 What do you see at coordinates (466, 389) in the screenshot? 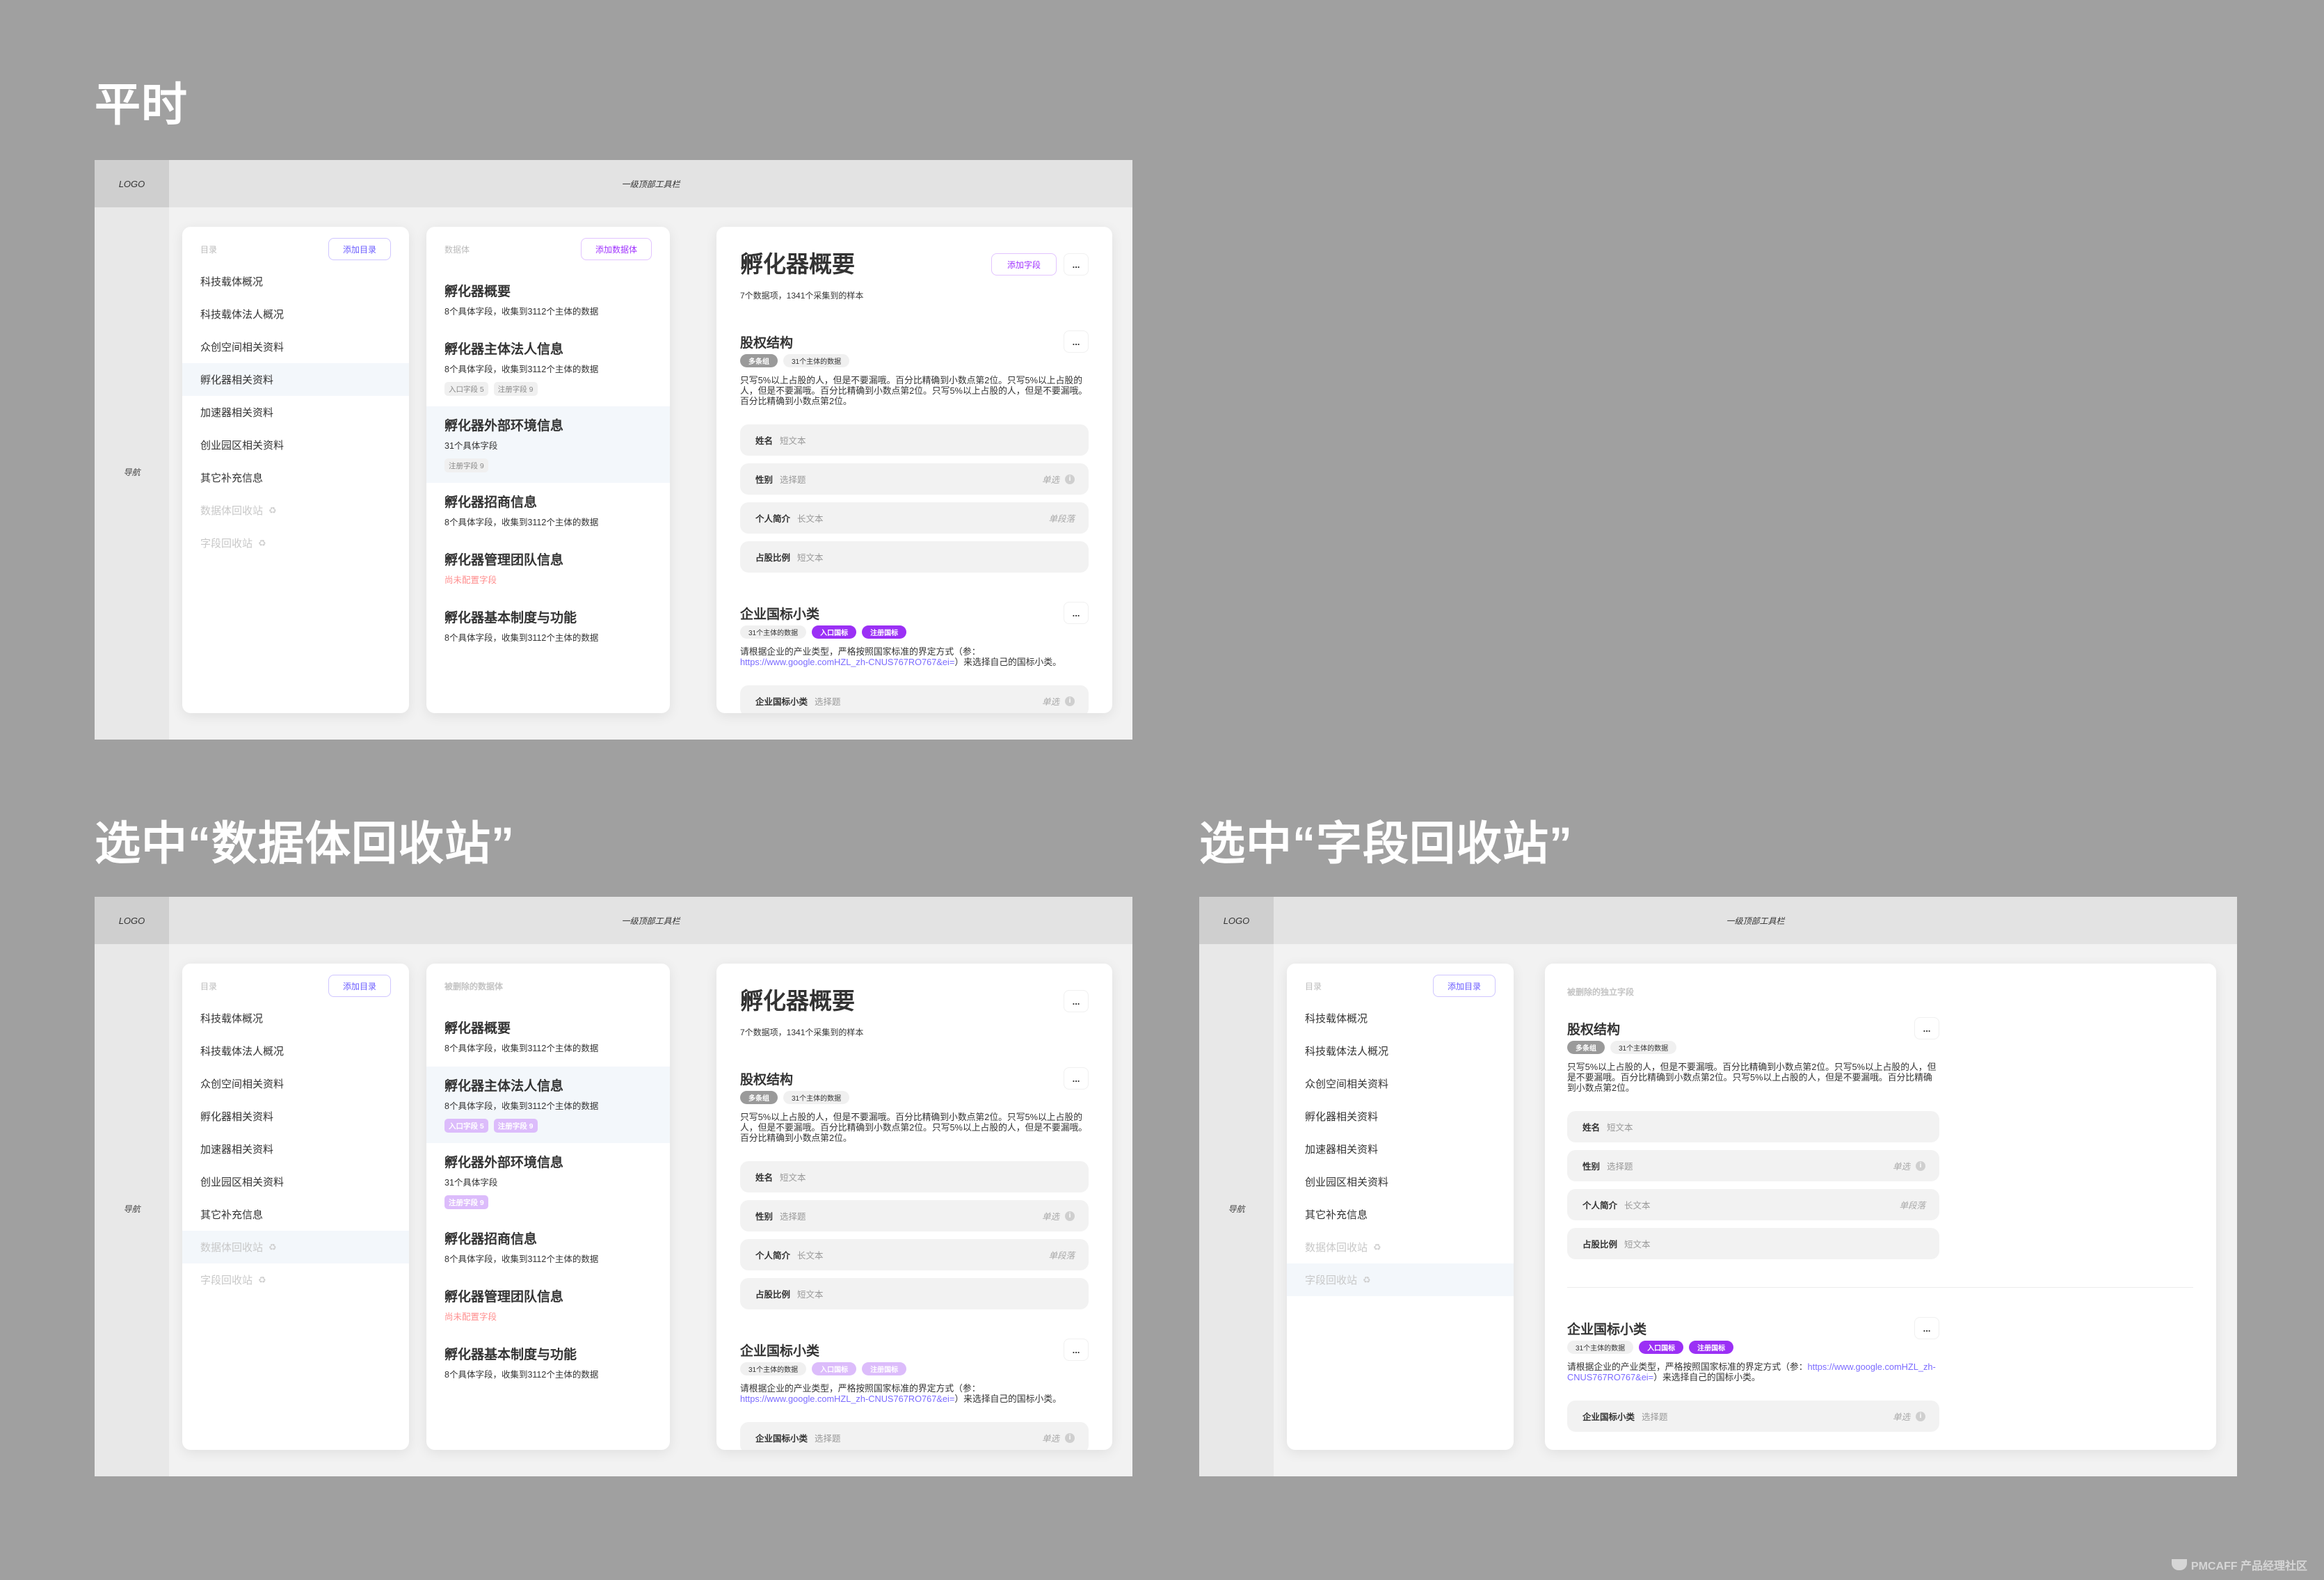
I see `dataset-tag: 入口字段 5` at bounding box center [466, 389].